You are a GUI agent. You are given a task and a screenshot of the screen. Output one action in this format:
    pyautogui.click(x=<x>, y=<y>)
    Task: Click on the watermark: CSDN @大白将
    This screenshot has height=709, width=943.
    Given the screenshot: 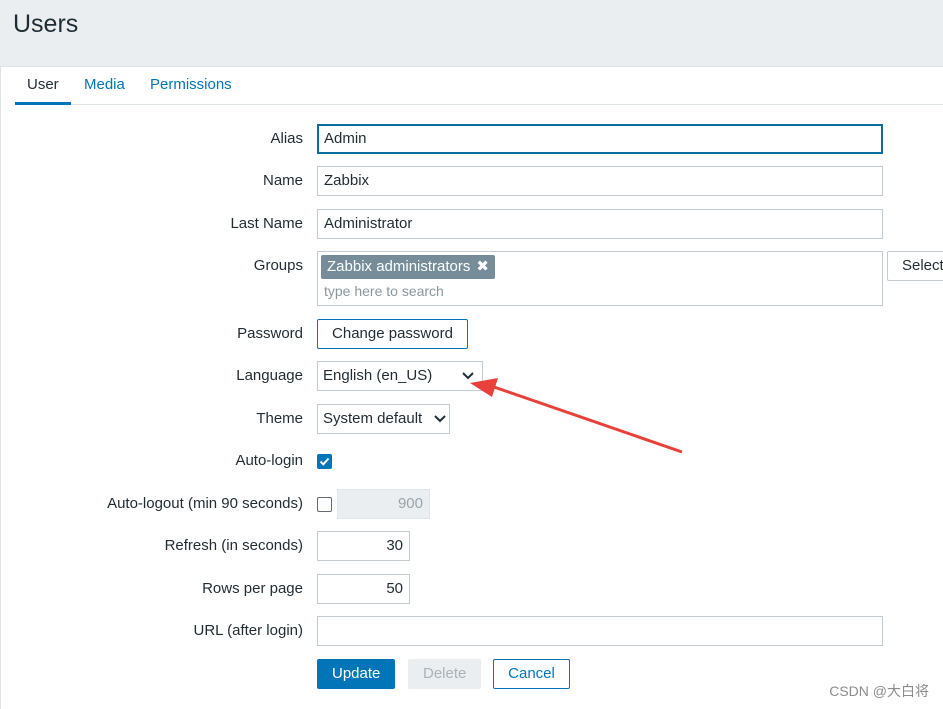 What is the action you would take?
    pyautogui.click(x=879, y=691)
    